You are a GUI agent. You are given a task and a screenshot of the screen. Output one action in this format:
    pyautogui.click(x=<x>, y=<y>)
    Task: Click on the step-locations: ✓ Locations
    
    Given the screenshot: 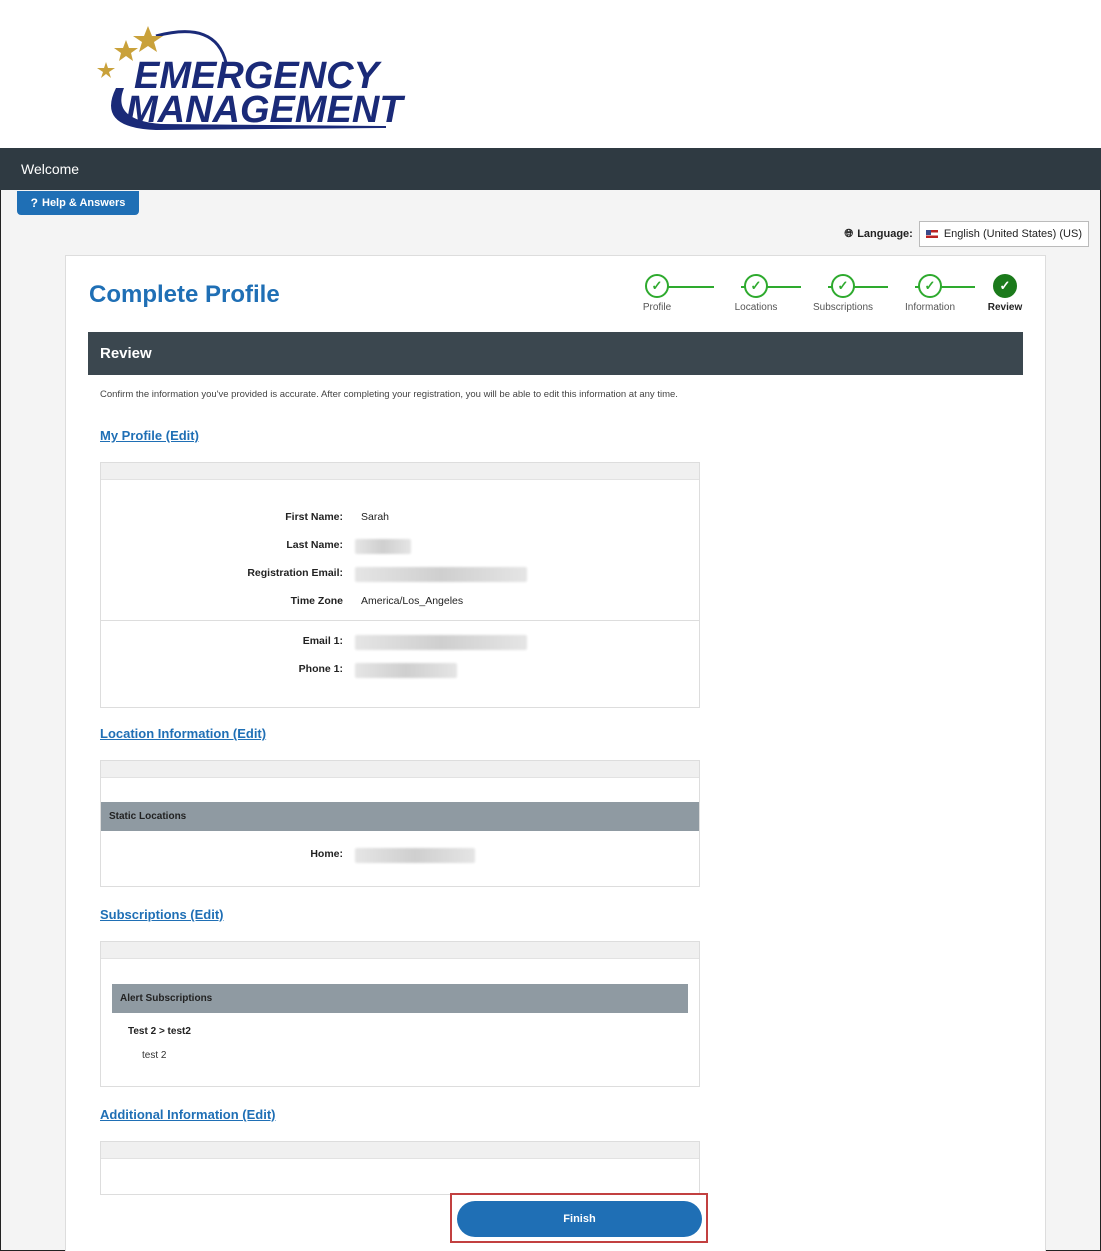 What is the action you would take?
    pyautogui.click(x=756, y=293)
    